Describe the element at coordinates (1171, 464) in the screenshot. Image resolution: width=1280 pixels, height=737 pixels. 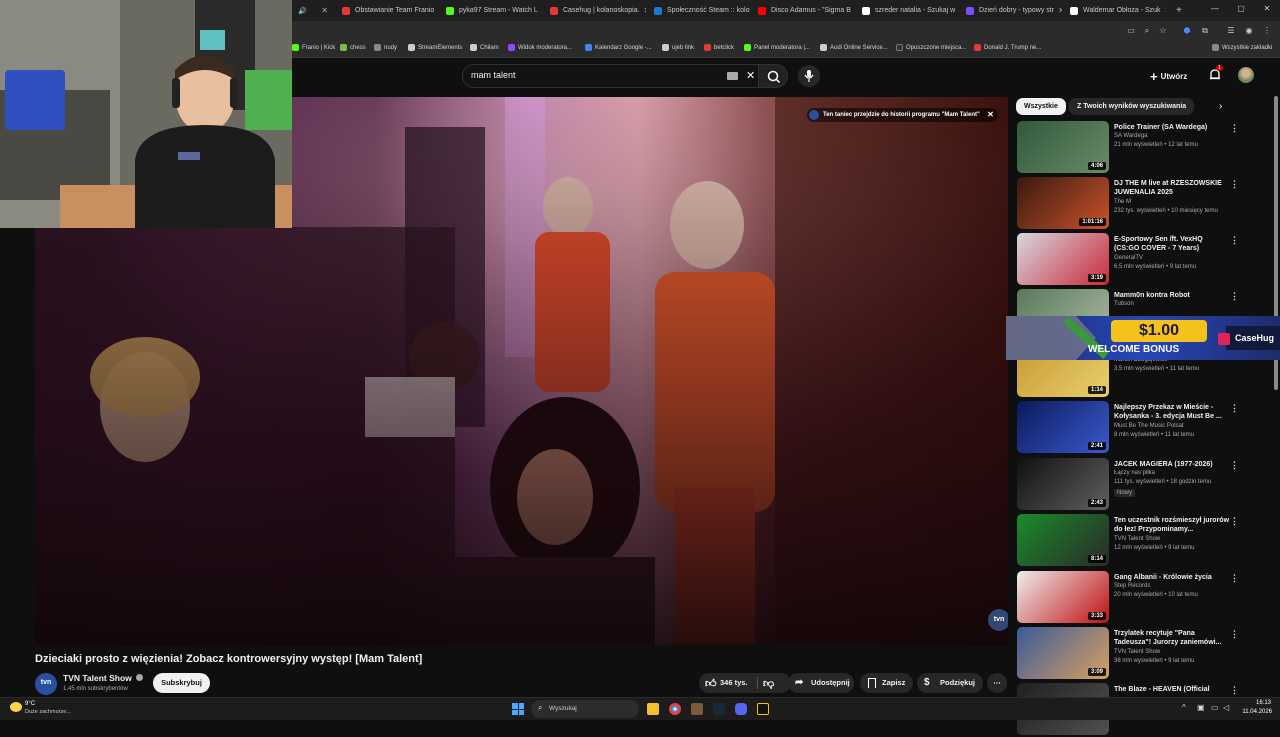
I see `video-title: JACEK MAGIERA (1977-2026)` at that location.